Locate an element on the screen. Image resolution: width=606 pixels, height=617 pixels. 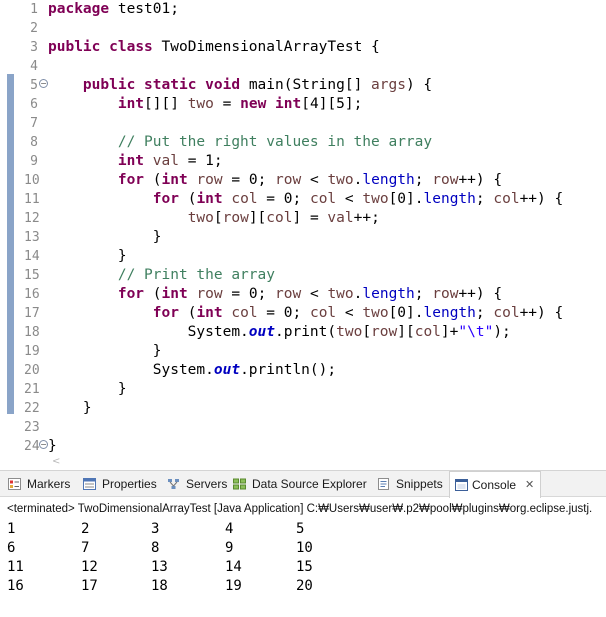
line-number: 24 is located at coordinates (32, 446).